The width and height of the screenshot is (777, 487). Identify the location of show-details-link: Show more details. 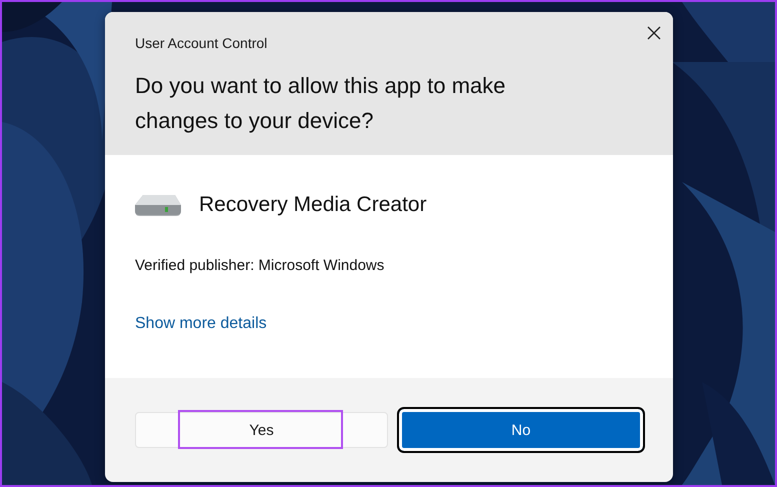
(201, 324).